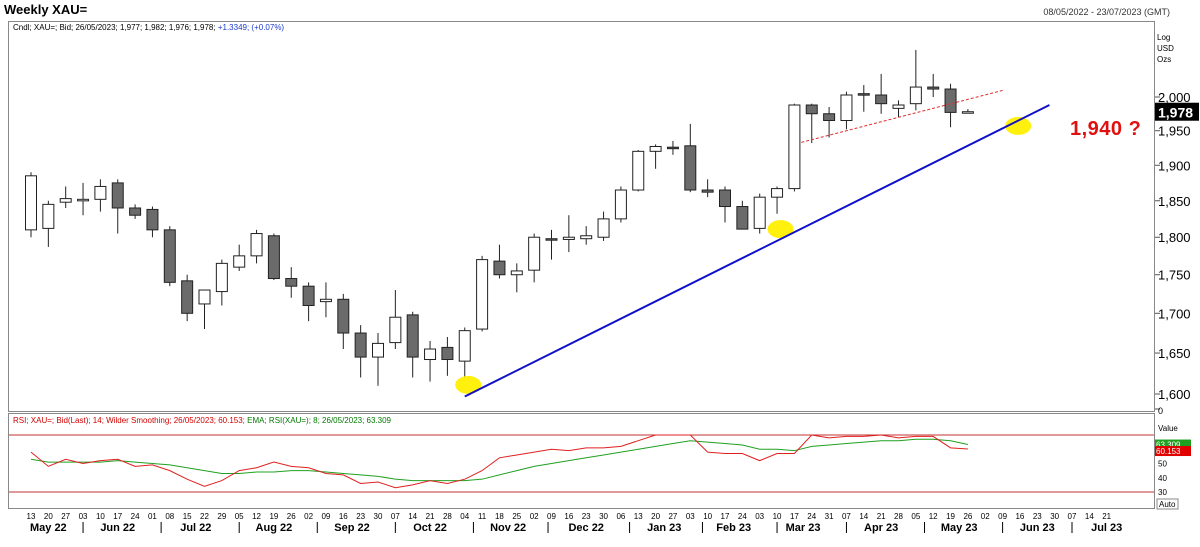 Image resolution: width=1200 pixels, height=547 pixels. What do you see at coordinates (204, 516) in the screenshot?
I see `x-week-label: 22` at bounding box center [204, 516].